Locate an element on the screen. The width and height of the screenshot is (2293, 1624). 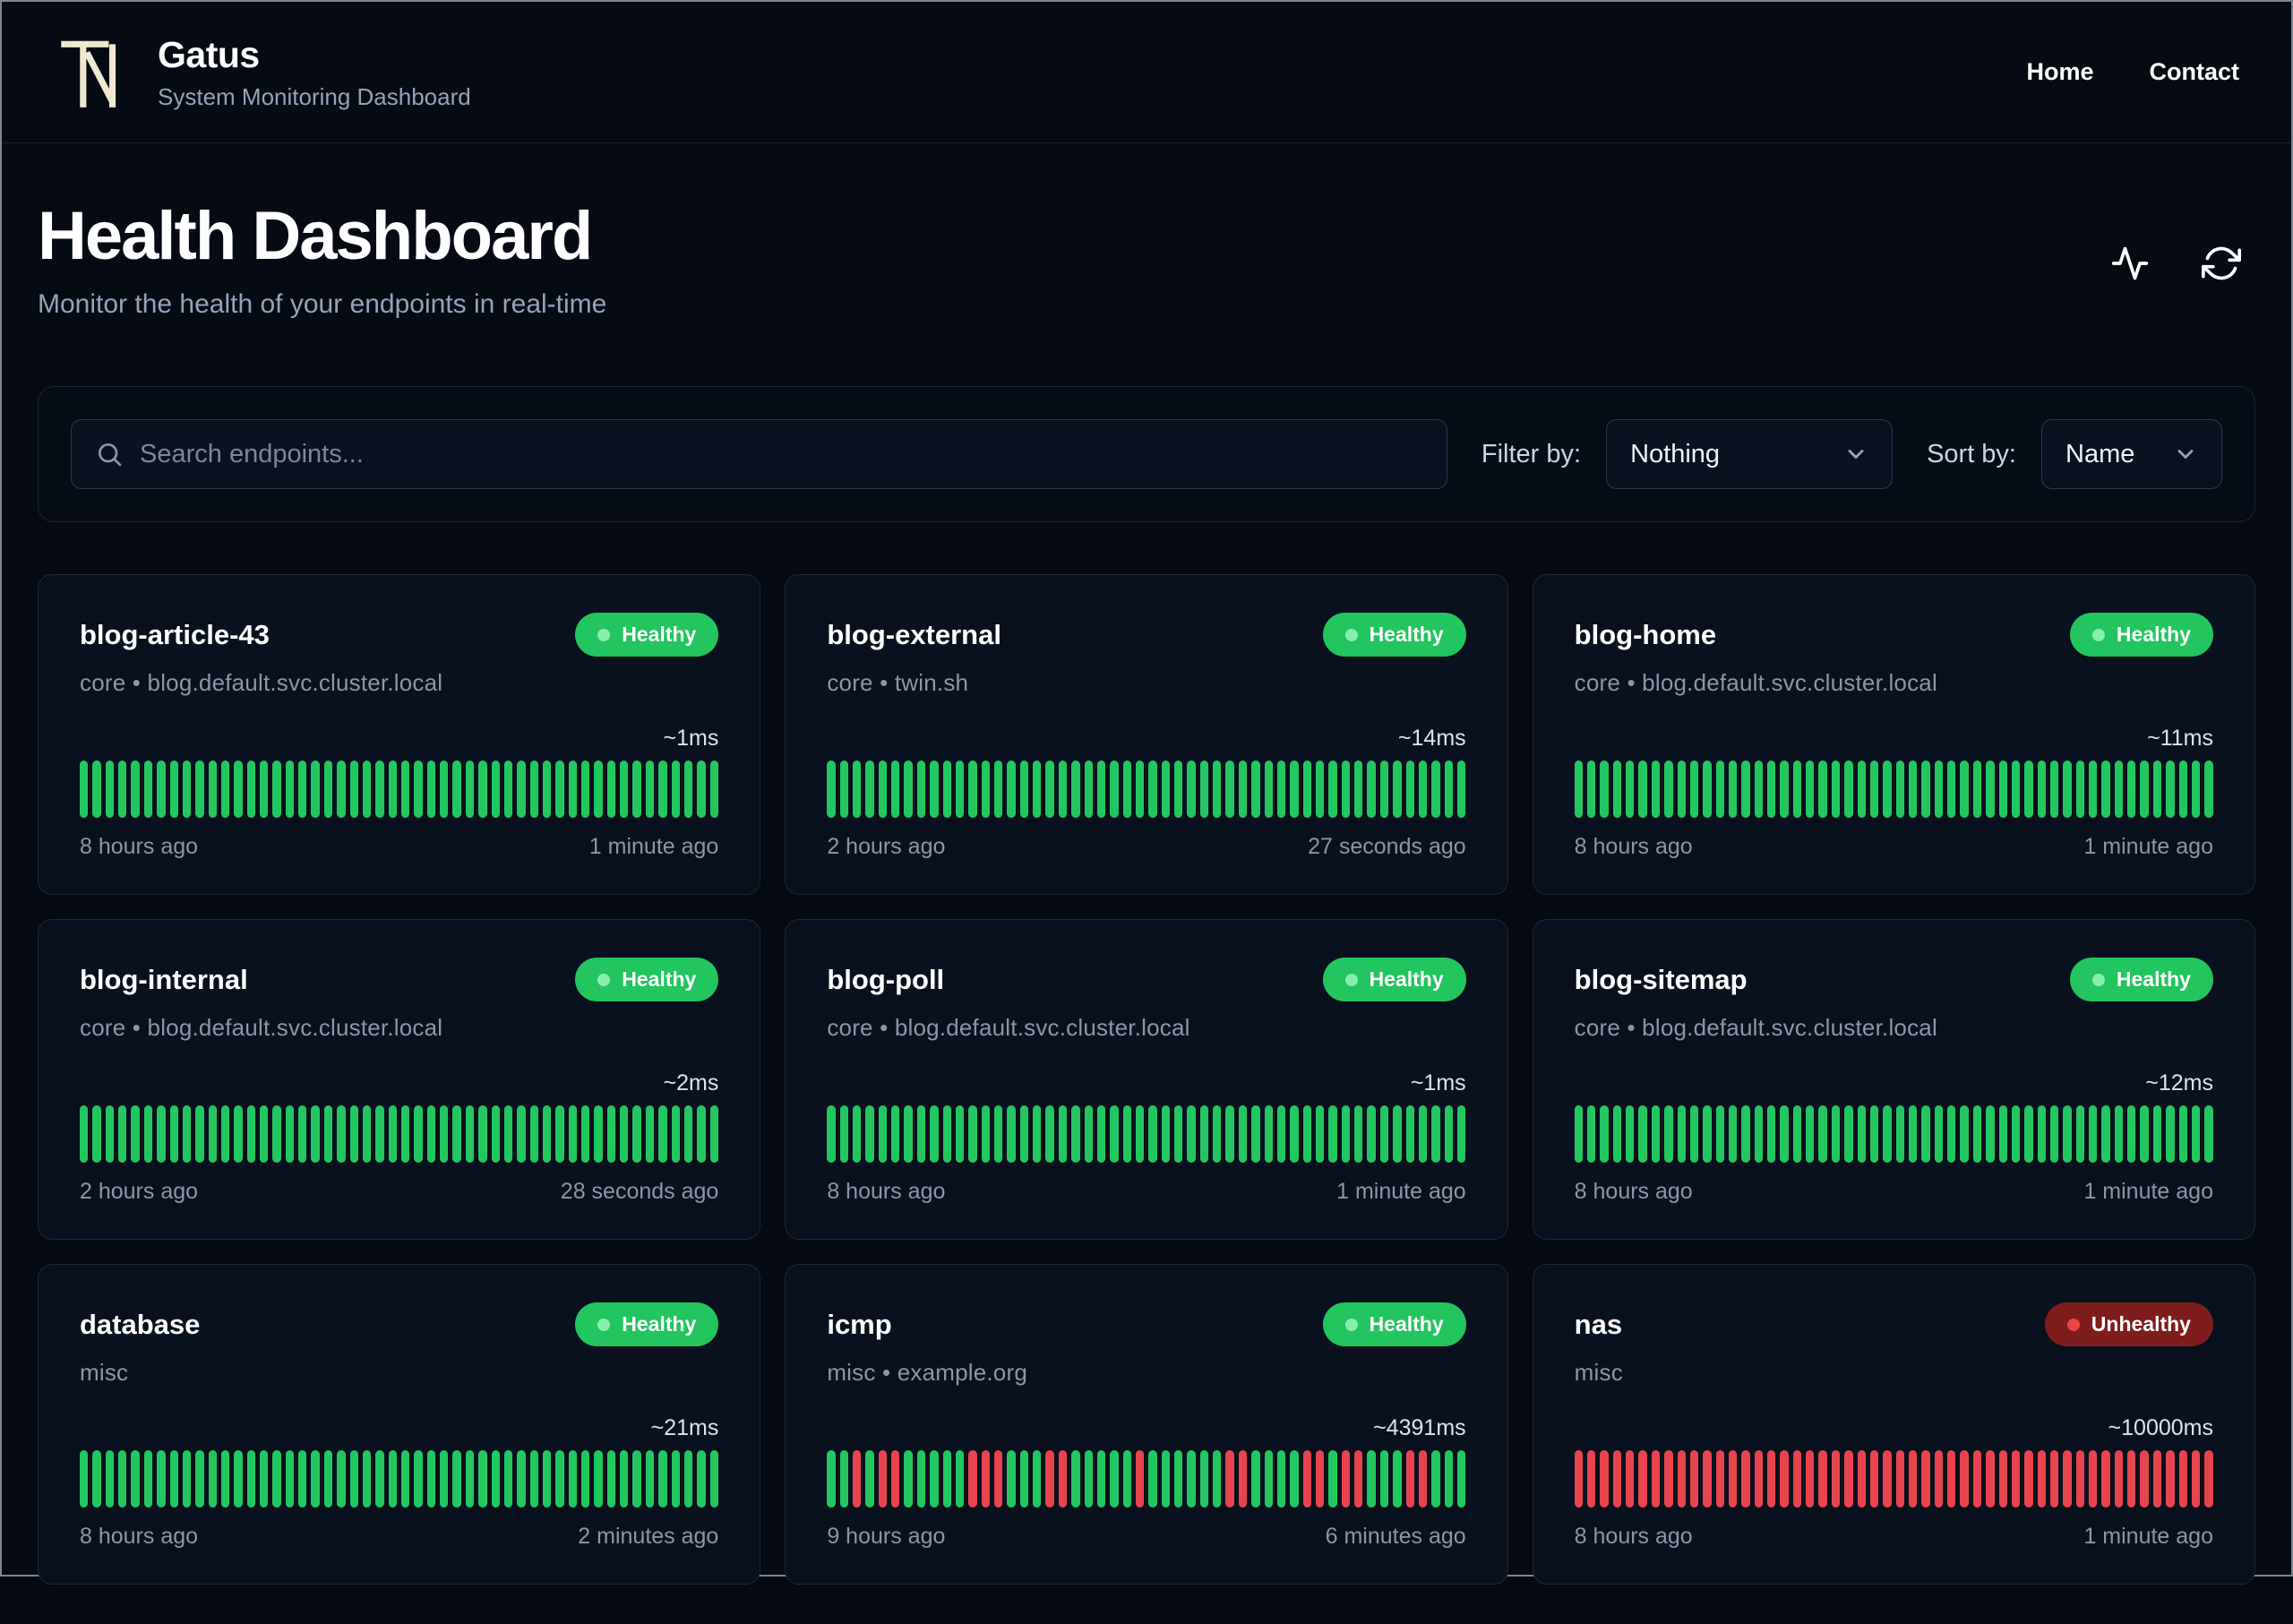
gatus-logo is located at coordinates (90, 72).